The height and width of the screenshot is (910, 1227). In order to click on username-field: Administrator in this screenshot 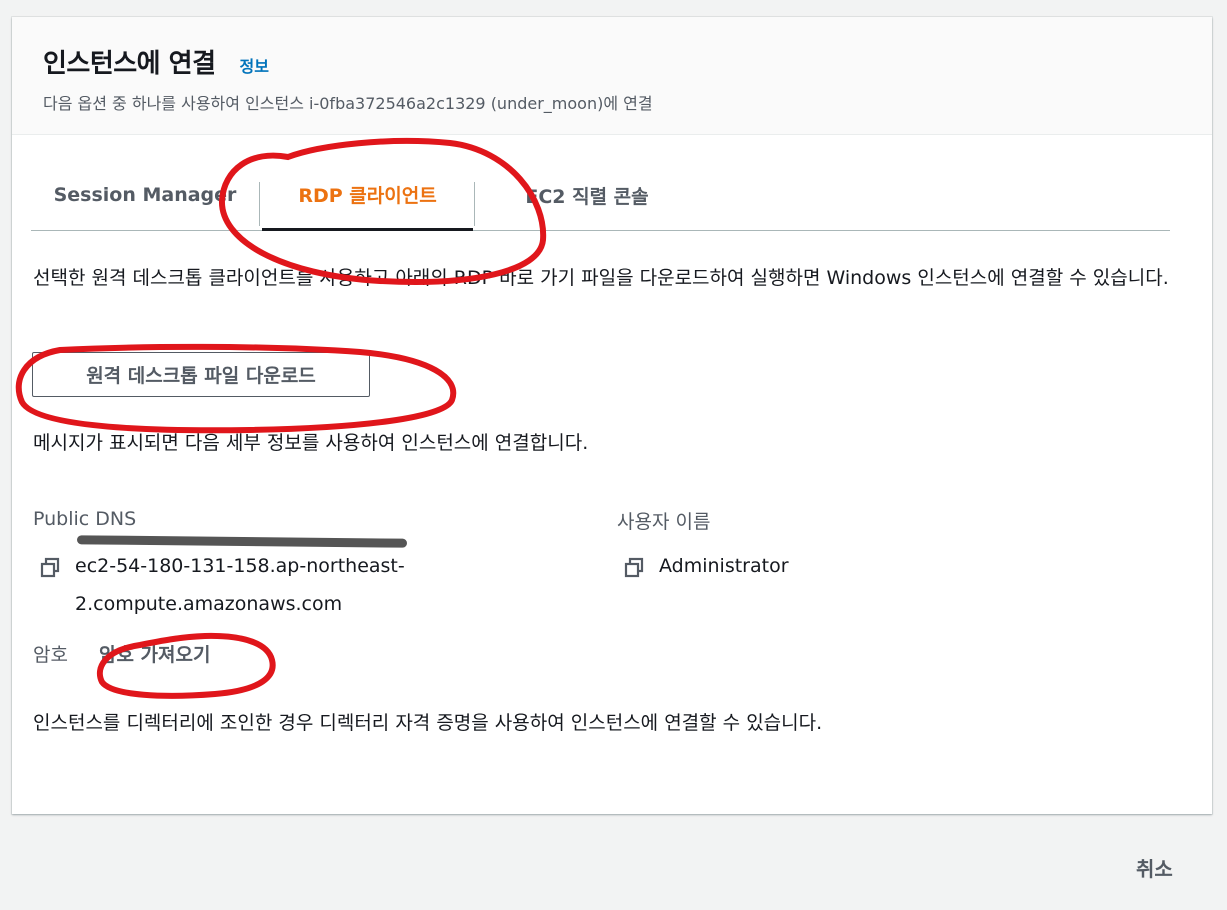, I will do `click(706, 567)`.